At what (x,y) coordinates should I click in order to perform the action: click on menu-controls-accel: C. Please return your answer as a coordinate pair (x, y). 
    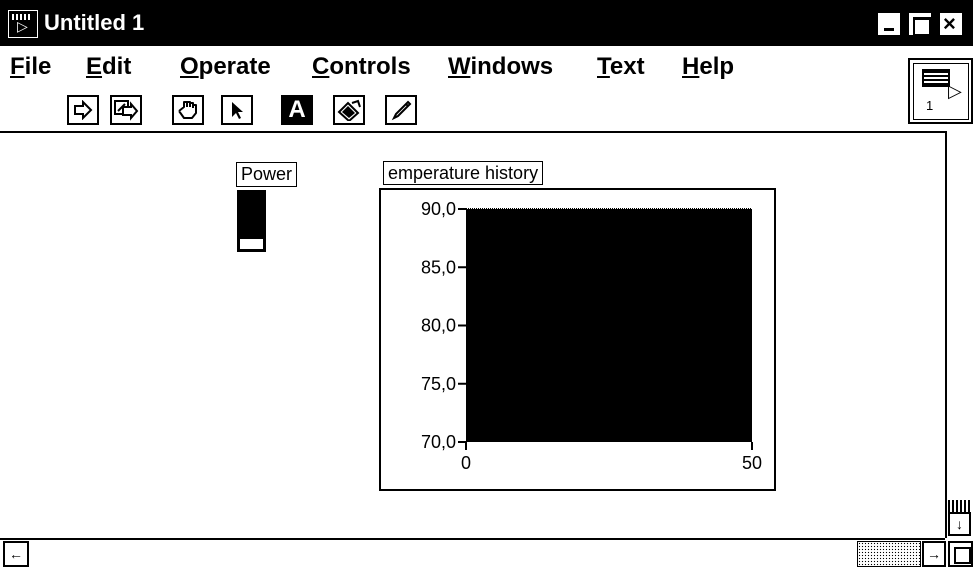
    Looking at the image, I should click on (321, 66).